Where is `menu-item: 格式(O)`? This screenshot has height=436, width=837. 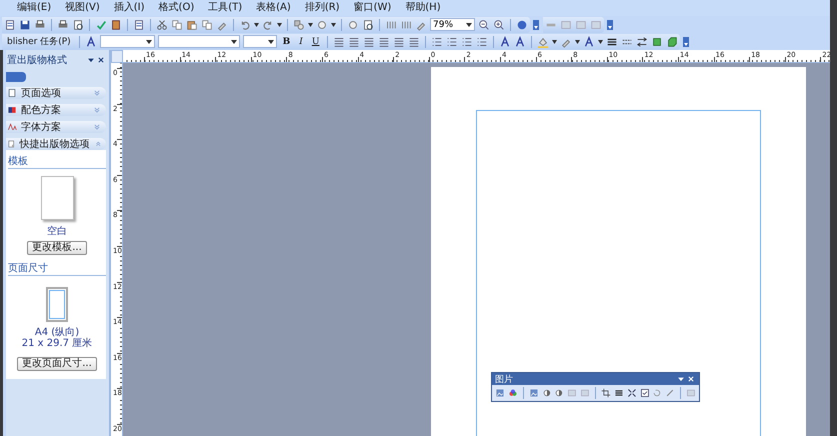
menu-item: 格式(O) is located at coordinates (176, 8).